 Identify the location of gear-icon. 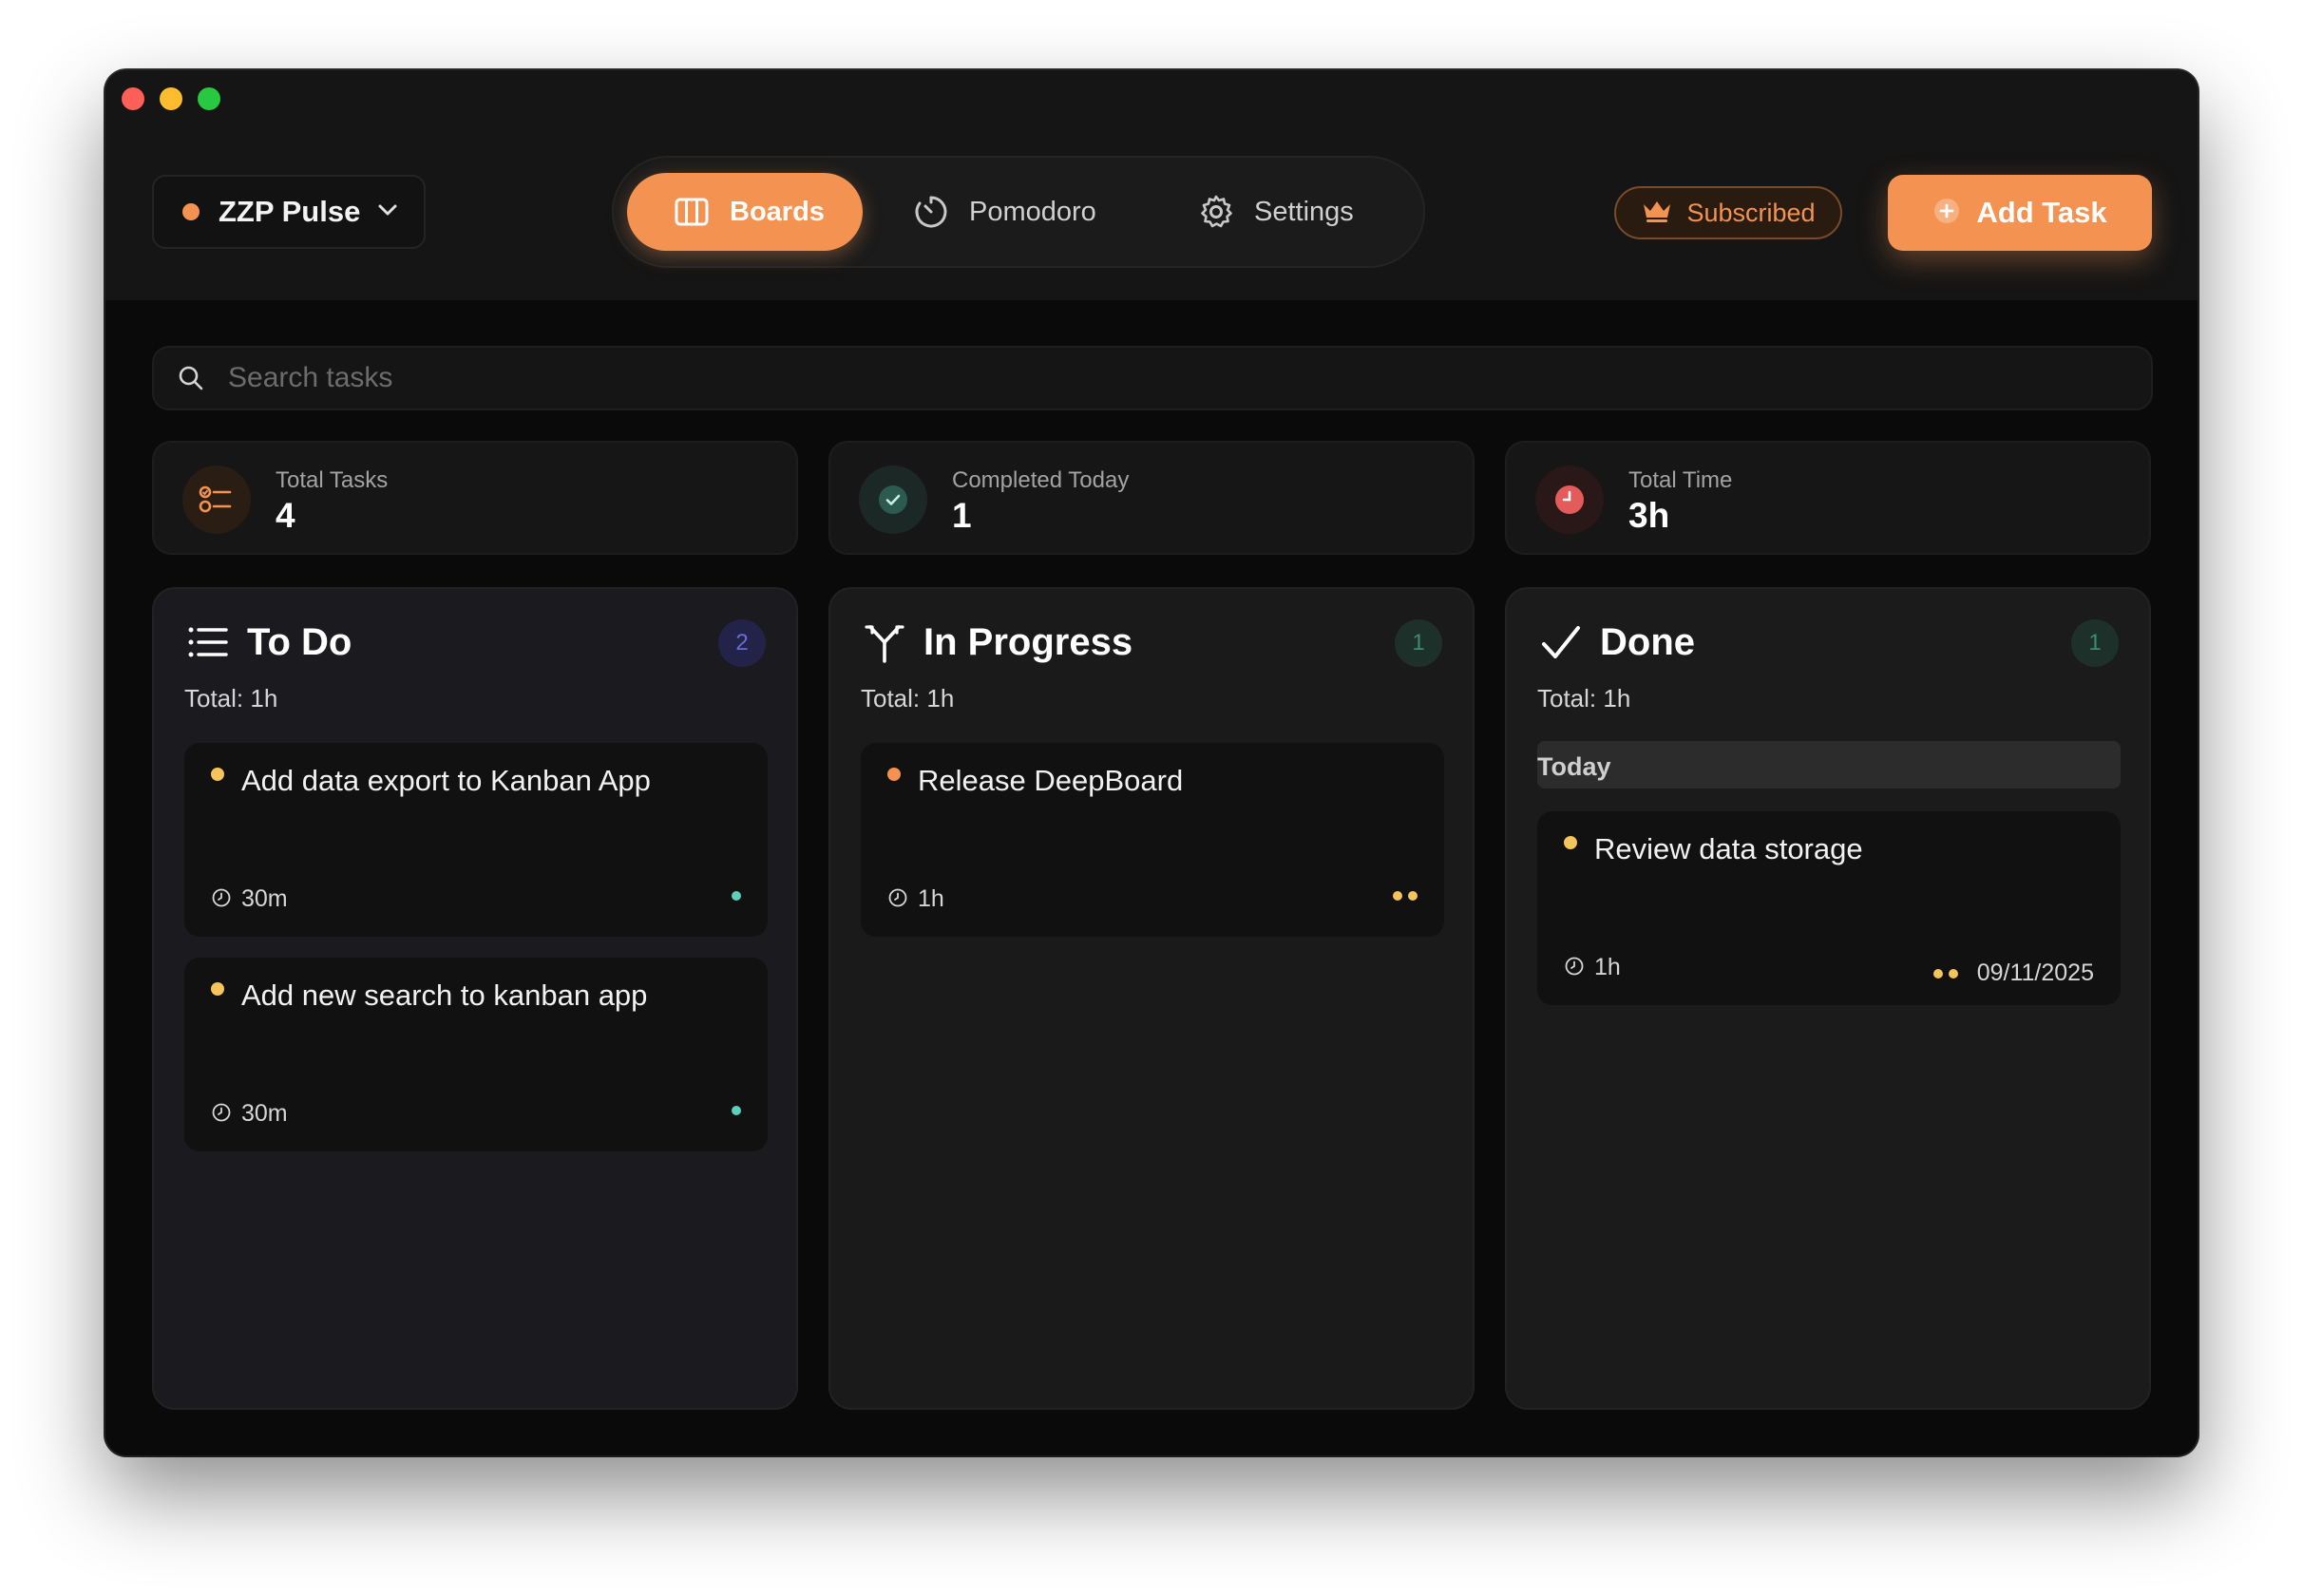
(1216, 212).